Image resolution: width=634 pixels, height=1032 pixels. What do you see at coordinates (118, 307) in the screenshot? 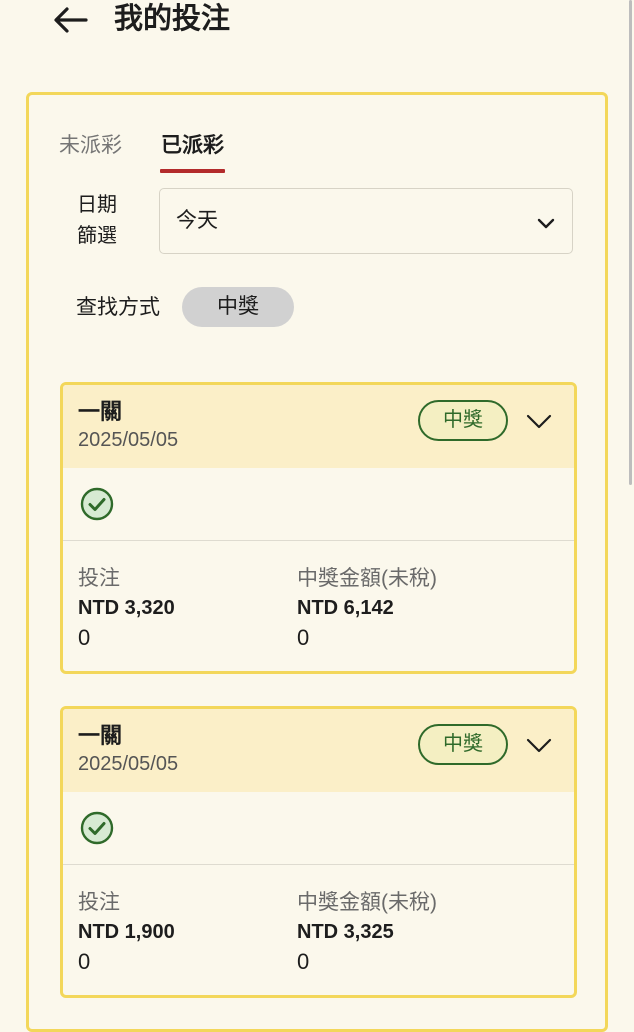
I see `search-method-label: 查找方式` at bounding box center [118, 307].